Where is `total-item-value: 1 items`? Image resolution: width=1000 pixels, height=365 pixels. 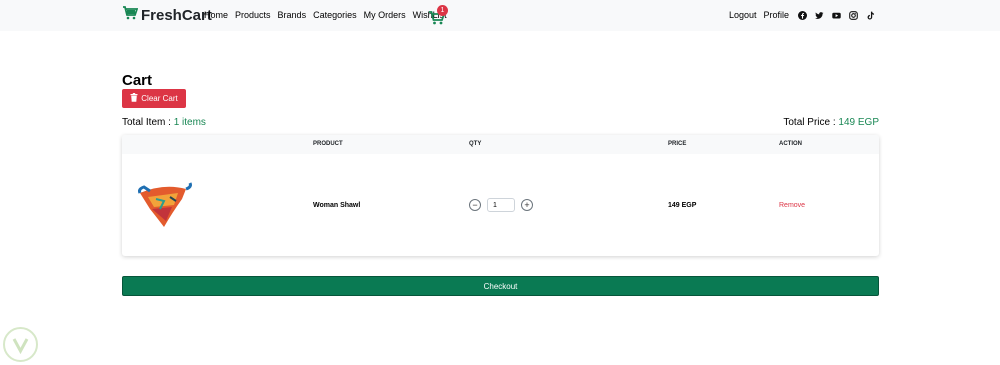 total-item-value: 1 items is located at coordinates (189, 122).